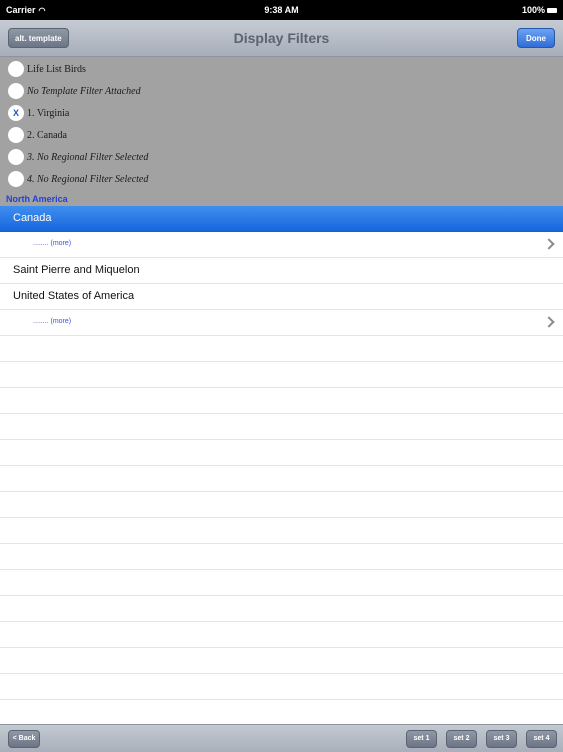 Image resolution: width=563 pixels, height=752 pixels. Describe the element at coordinates (88, 157) in the screenshot. I see `filter-label: 3. No Regional Filter Selected` at that location.